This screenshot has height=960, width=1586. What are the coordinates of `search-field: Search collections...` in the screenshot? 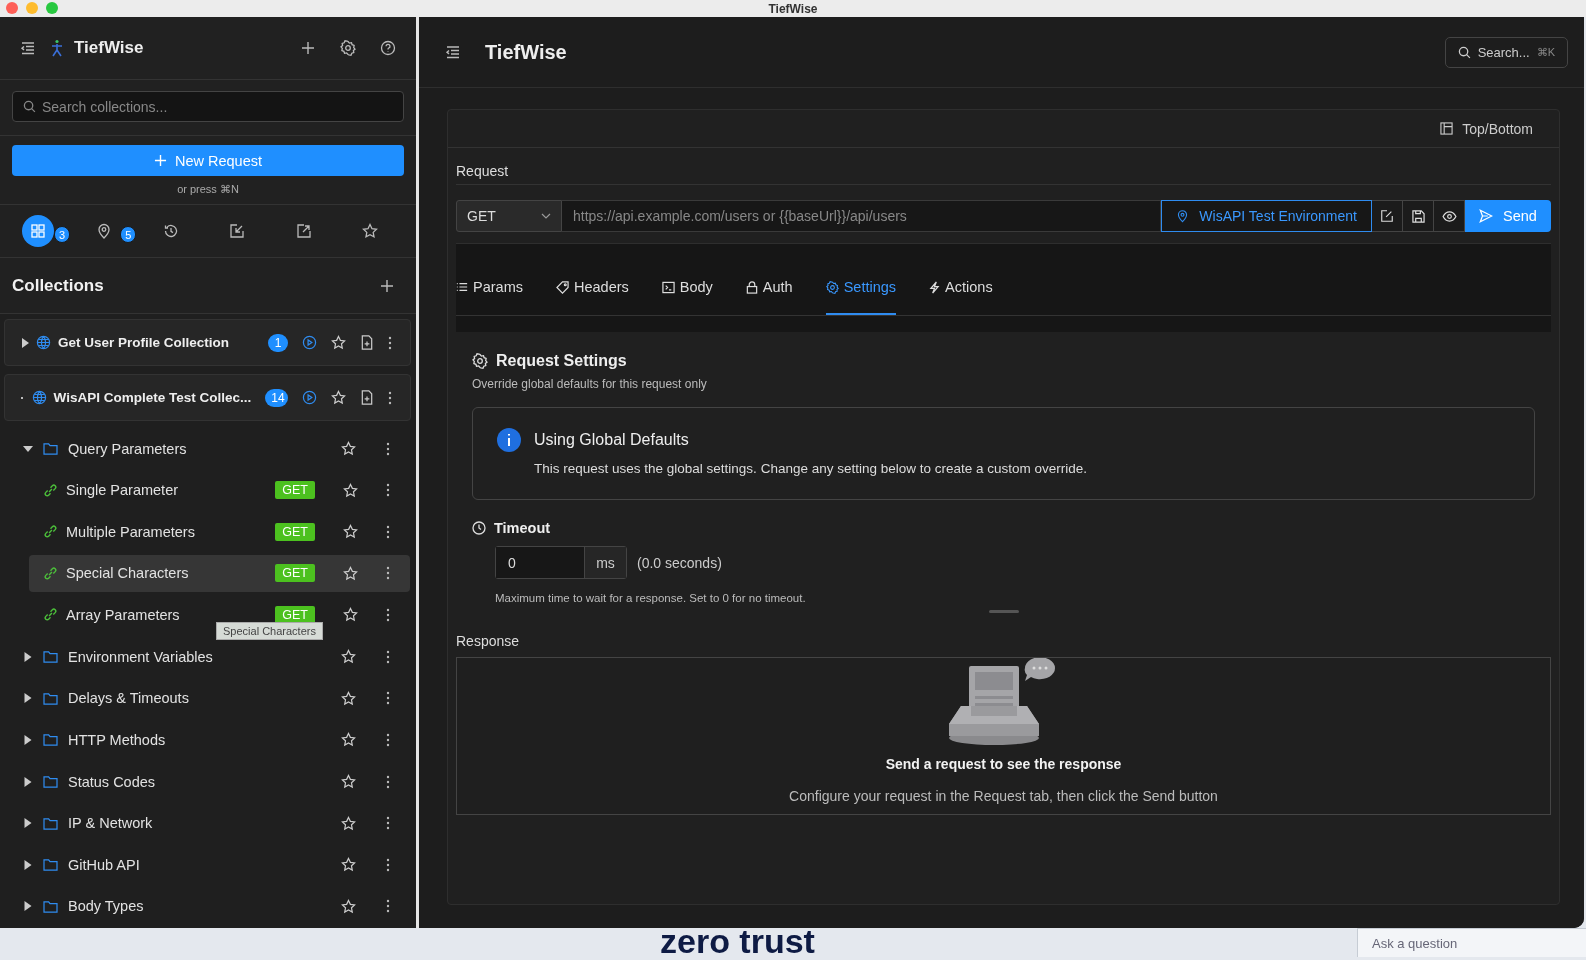 It's located at (208, 106).